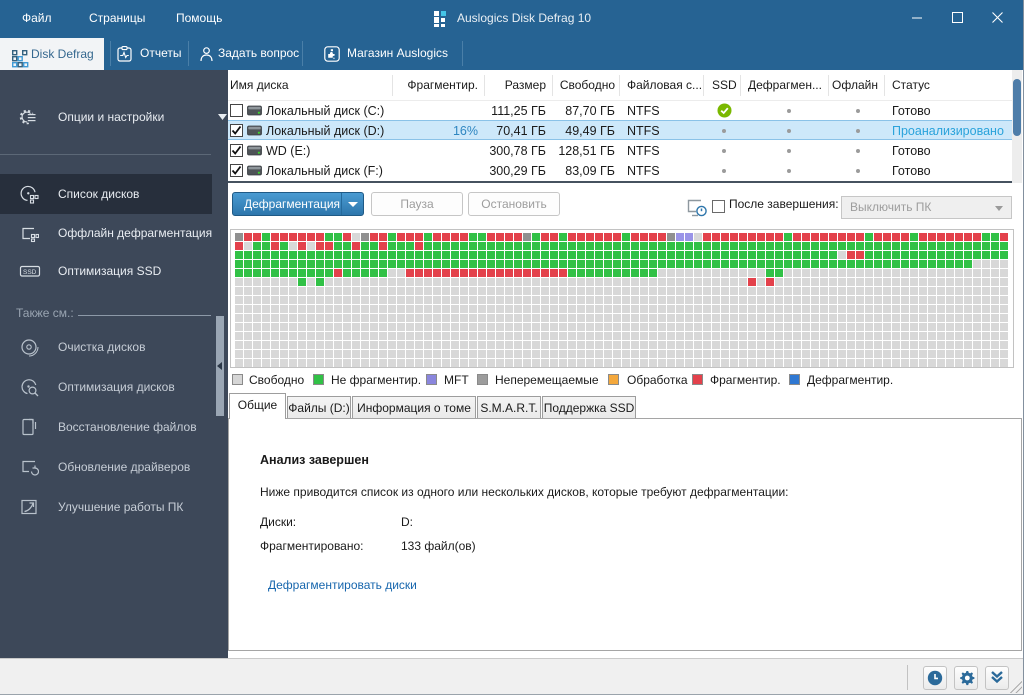 This screenshot has height=695, width=1024. What do you see at coordinates (30, 272) in the screenshot?
I see `svg-text: SSD` at bounding box center [30, 272].